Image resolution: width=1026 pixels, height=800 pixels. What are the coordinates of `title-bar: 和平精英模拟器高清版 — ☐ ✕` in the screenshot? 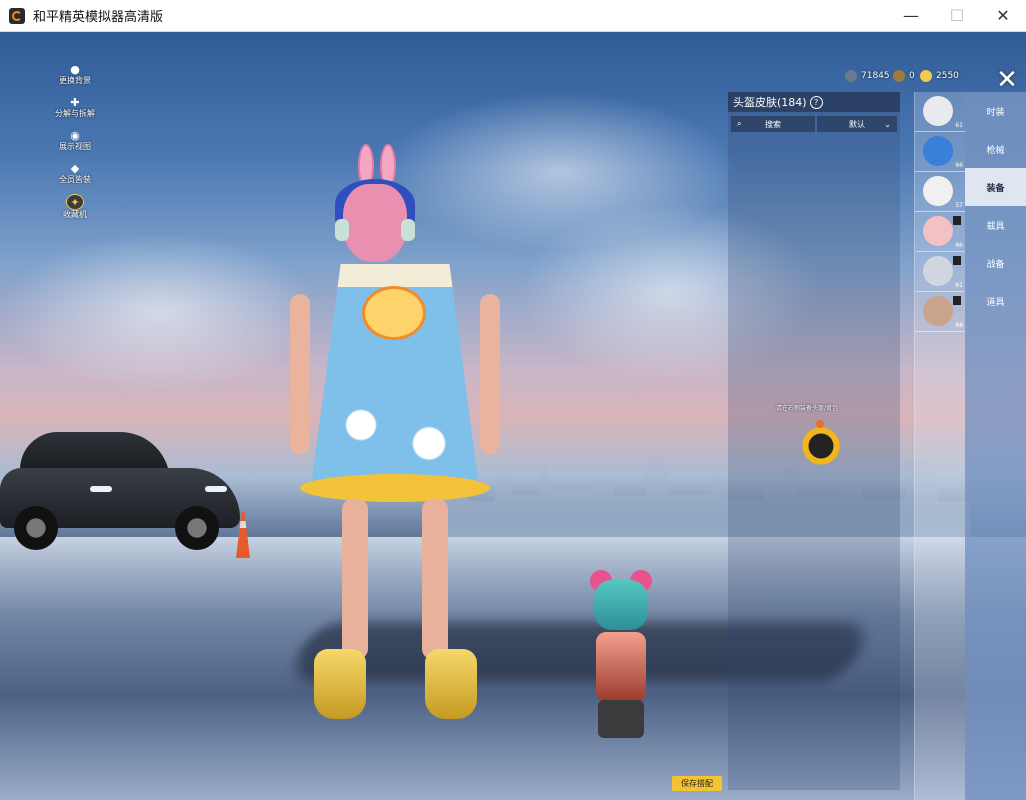 It's located at (513, 16).